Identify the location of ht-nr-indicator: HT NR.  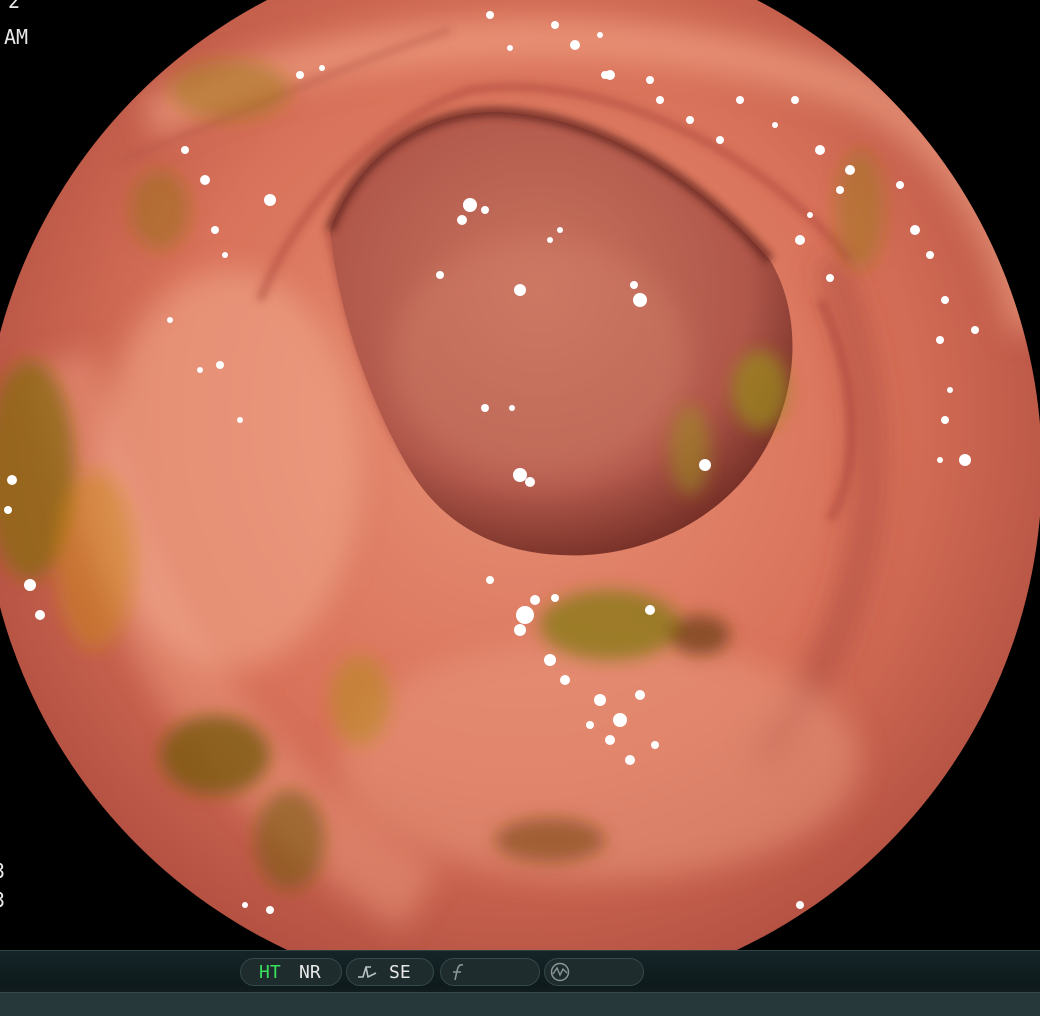
(291, 972).